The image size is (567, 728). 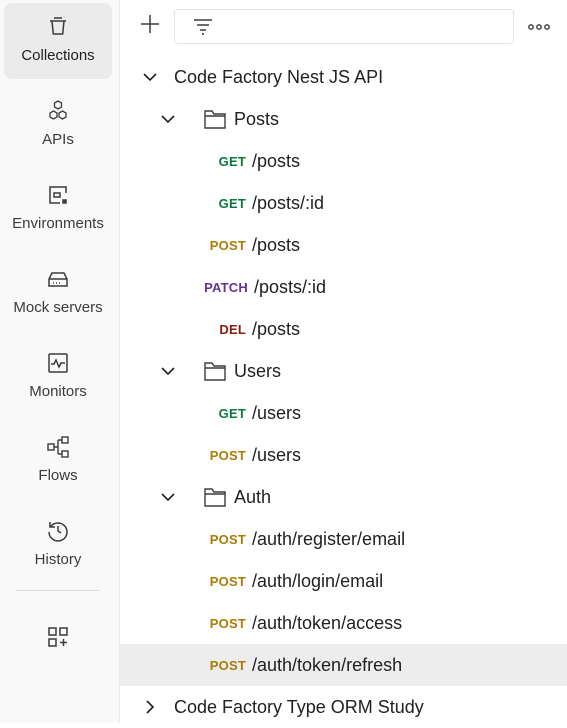 I want to click on chevron-right-icon, so click(x=150, y=707).